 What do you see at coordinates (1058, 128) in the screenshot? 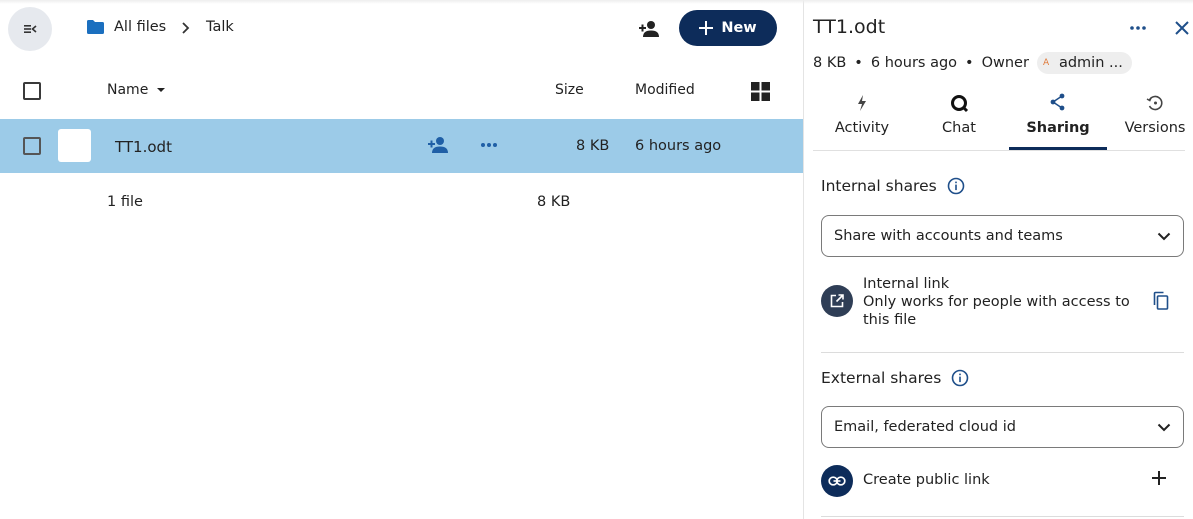
I see `tab-label: Sharing` at bounding box center [1058, 128].